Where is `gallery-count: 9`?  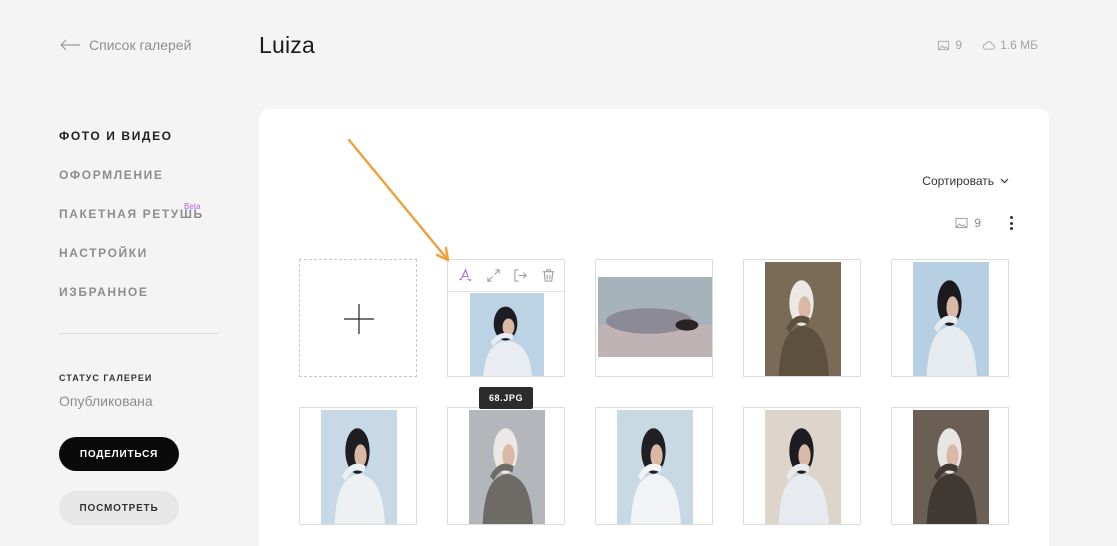
gallery-count: 9 is located at coordinates (977, 223).